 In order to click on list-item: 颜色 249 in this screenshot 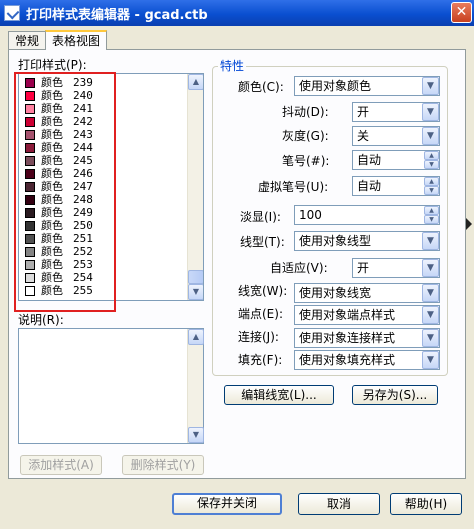, I will do `click(57, 212)`.